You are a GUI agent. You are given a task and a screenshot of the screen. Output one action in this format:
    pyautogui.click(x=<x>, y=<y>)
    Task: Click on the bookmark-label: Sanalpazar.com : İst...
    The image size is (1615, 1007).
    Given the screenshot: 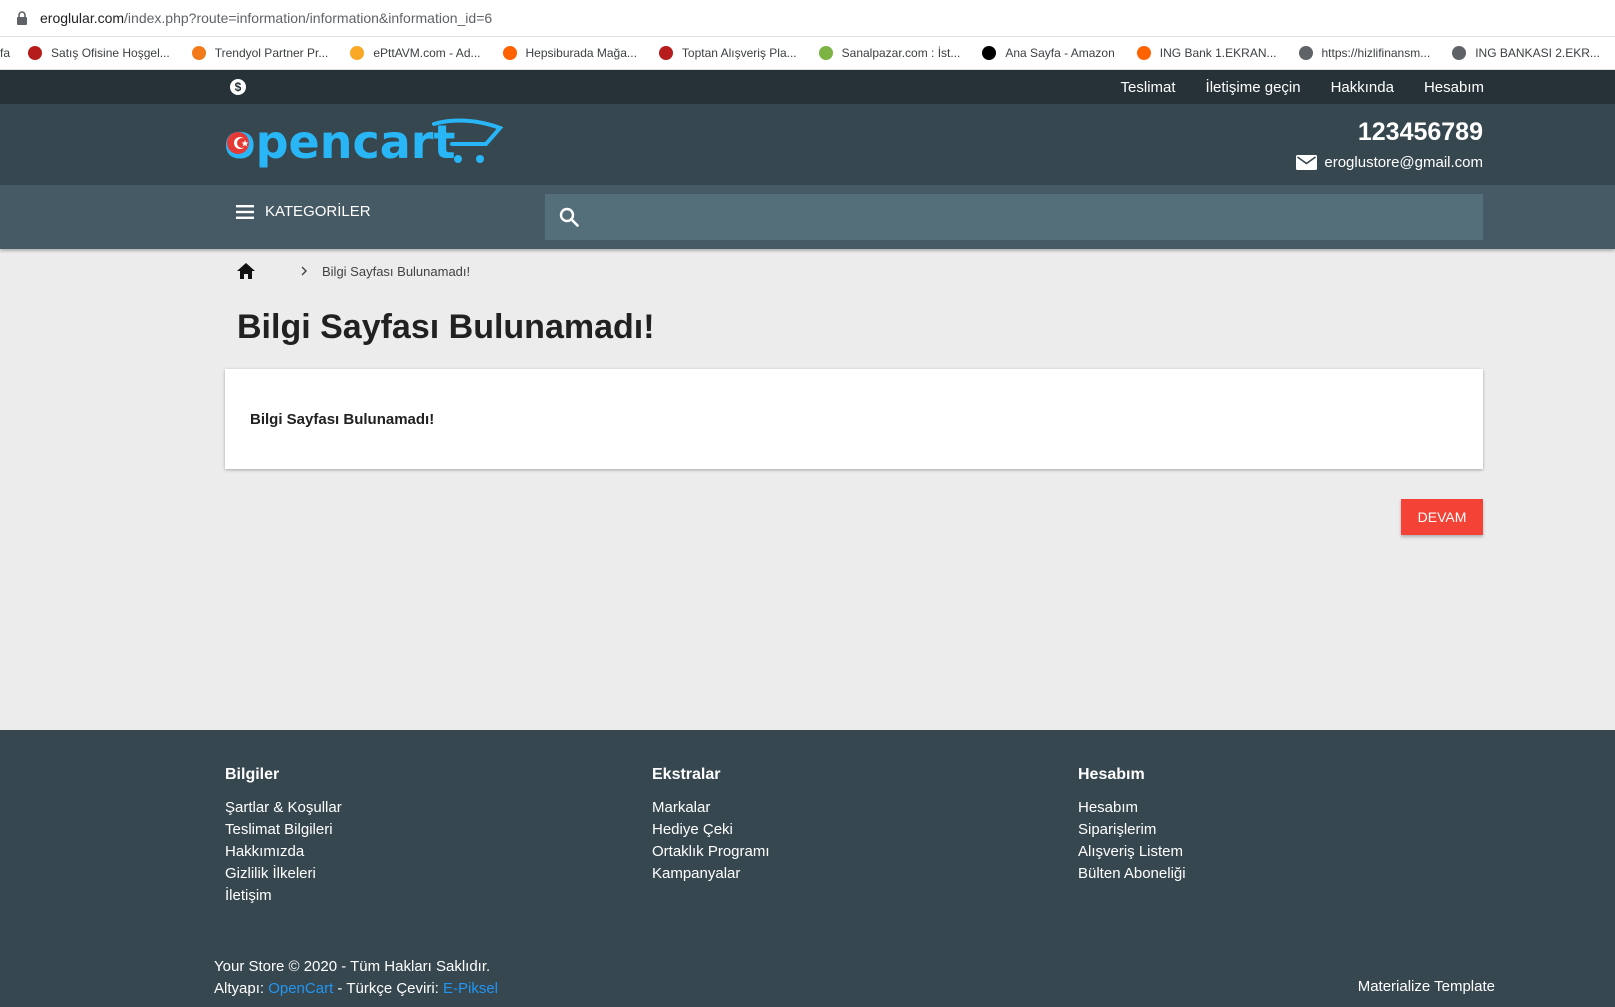 What is the action you would take?
    pyautogui.click(x=901, y=53)
    